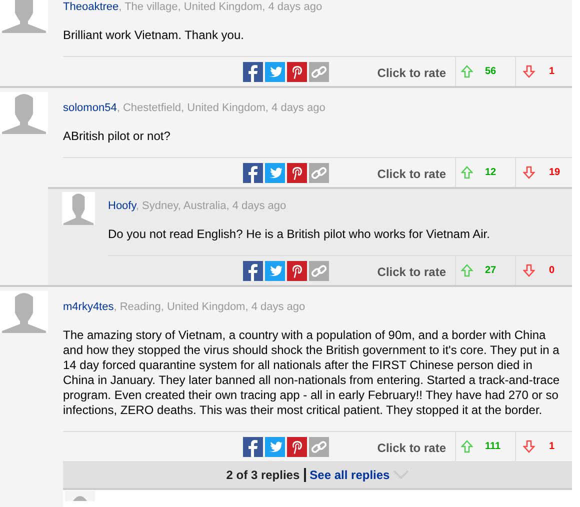  Describe the element at coordinates (554, 173) in the screenshot. I see `downvote-count: 19` at that location.